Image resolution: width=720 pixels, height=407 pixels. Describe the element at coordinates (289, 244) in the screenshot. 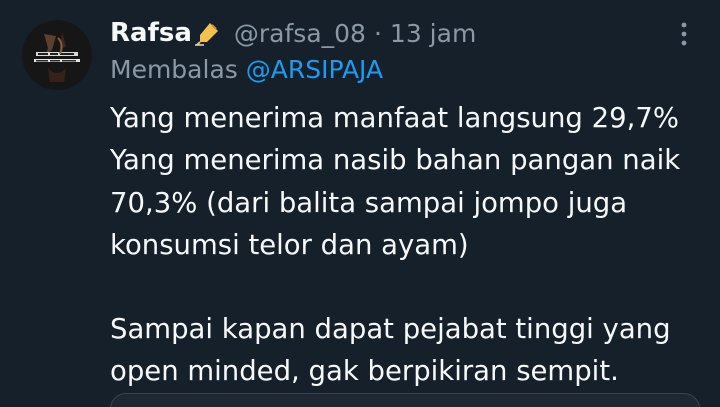

I see `tweet-text-line: konsumsi telor dan ayam)` at that location.